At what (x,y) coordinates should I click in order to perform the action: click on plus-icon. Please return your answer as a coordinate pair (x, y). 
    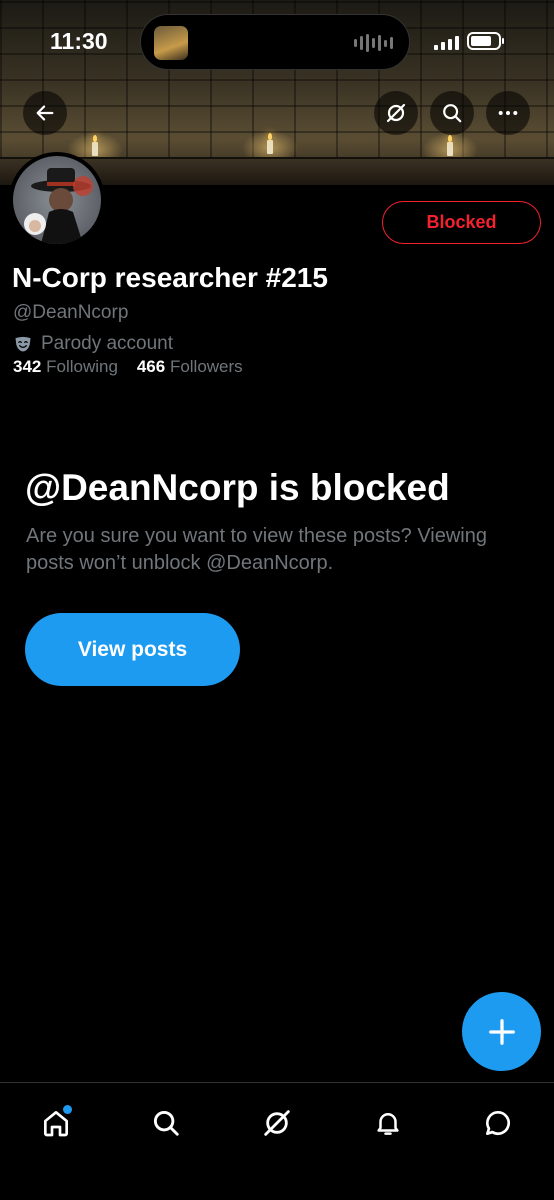
    Looking at the image, I should click on (501, 1031).